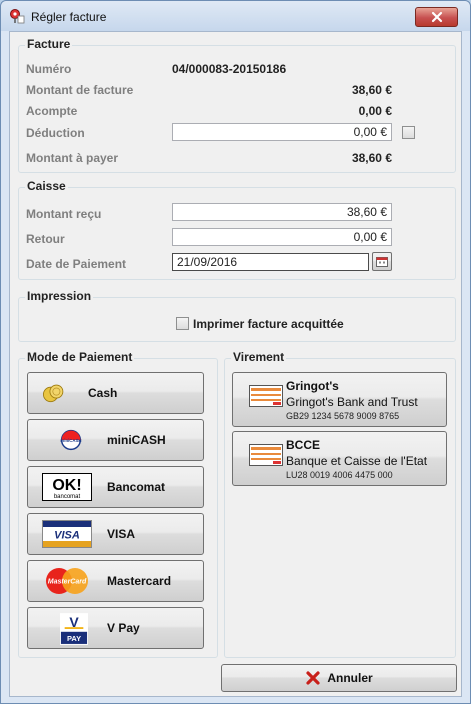  I want to click on calendar-button, so click(382, 261).